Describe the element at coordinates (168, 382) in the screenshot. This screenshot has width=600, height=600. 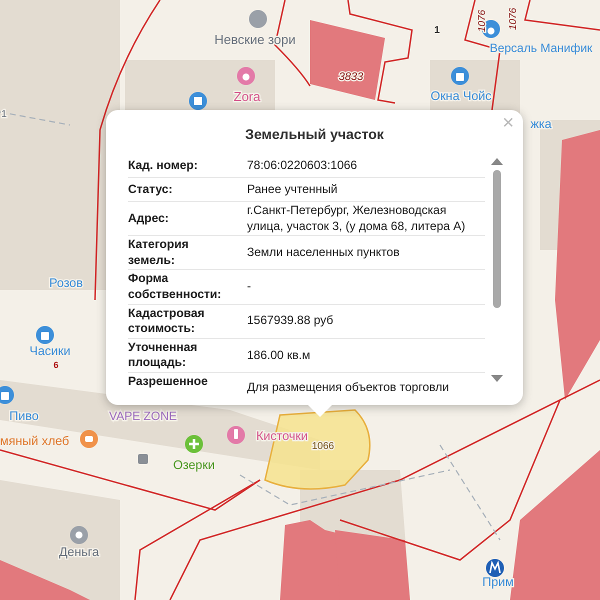
I see `attribute-label: Разрешенное` at that location.